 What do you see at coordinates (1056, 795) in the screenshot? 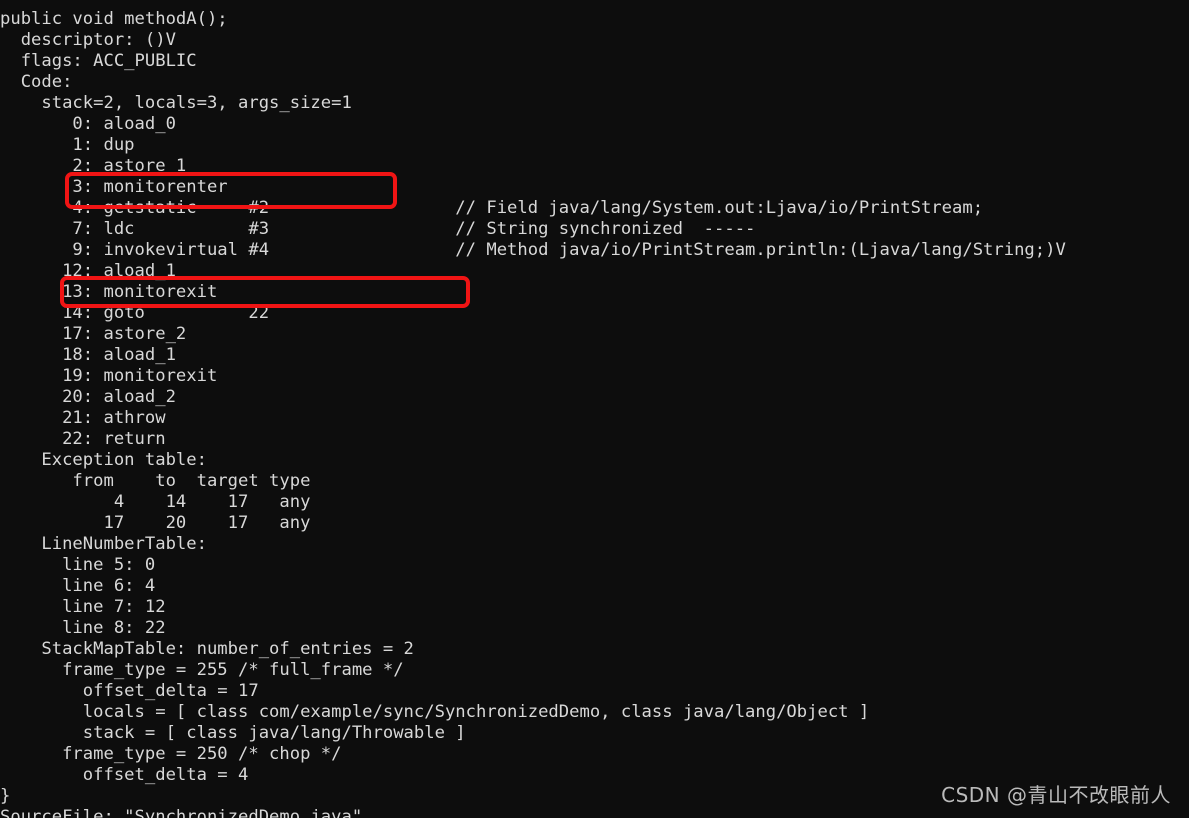
I see `csdn-watermark: CSDN @青山不改眼前人` at bounding box center [1056, 795].